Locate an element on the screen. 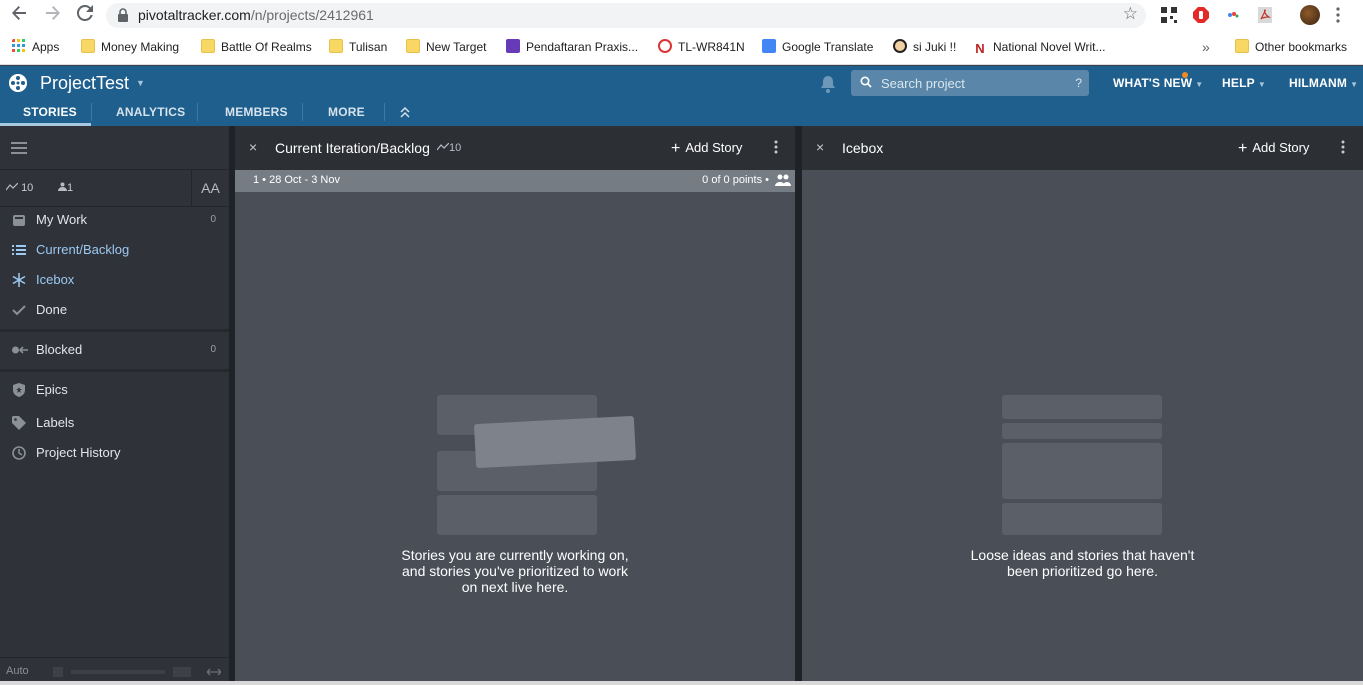 This screenshot has height=685, width=1363. help-menu: HELP ▼ is located at coordinates (1244, 83).